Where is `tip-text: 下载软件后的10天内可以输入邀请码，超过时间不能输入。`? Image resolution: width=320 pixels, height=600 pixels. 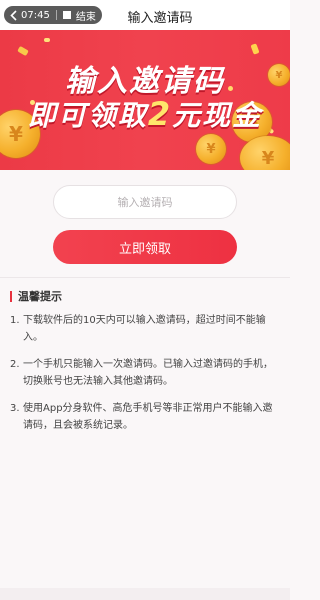 tip-text: 下载软件后的10天内可以输入邀请码，超过时间不能输入。 is located at coordinates (144, 329).